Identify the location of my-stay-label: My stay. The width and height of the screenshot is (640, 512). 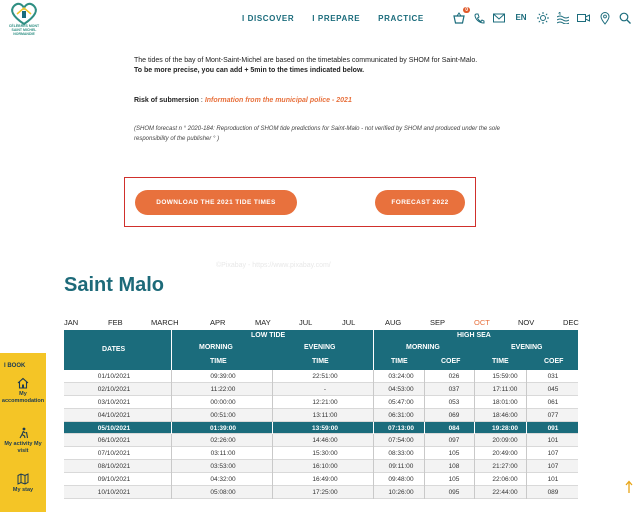
(23, 490).